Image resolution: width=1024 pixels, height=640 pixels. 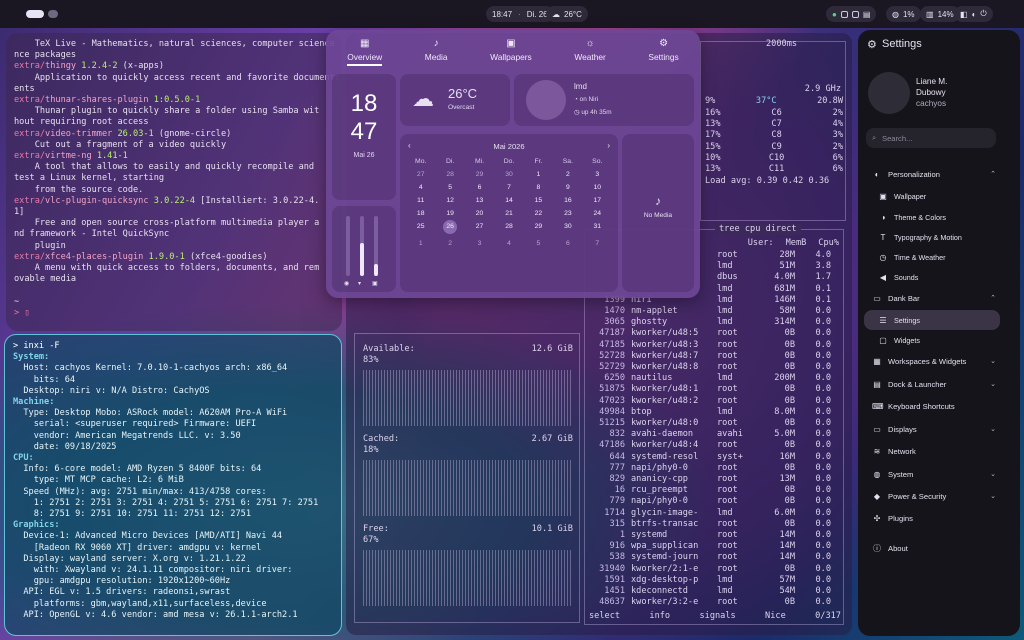 What do you see at coordinates (932, 518) in the screenshot?
I see `nav-item-plugins: ✣ Plugins` at bounding box center [932, 518].